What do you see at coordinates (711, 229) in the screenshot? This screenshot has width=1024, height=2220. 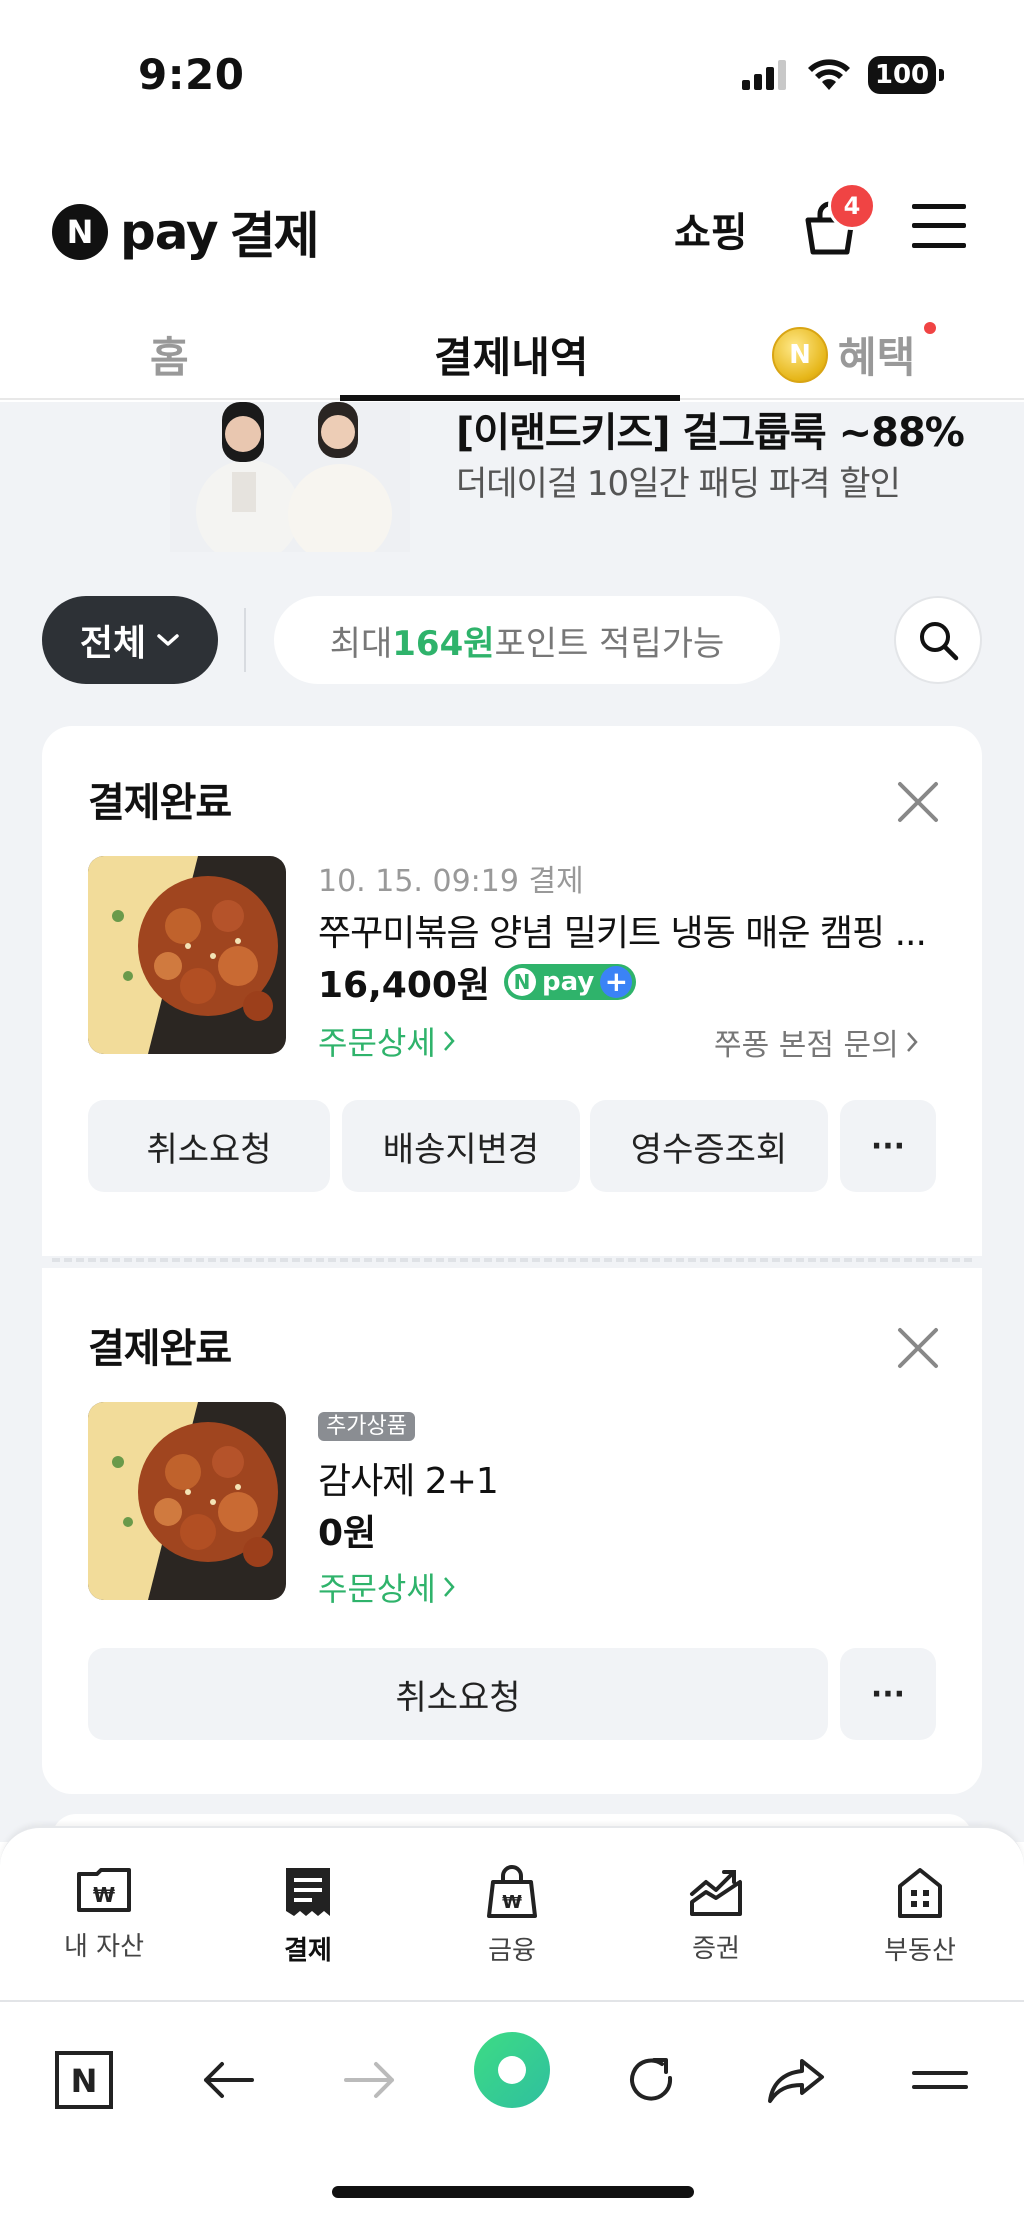 I see `shopping-link: 쇼핑` at bounding box center [711, 229].